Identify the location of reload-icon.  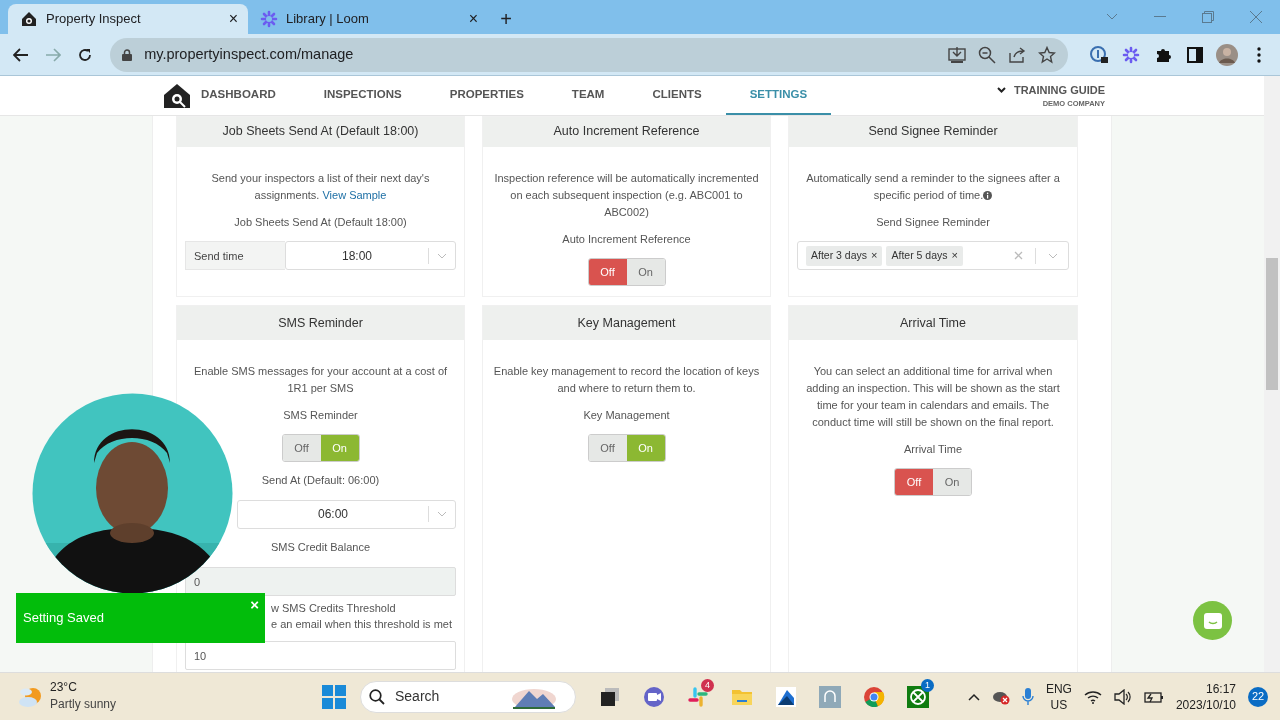
(85, 54).